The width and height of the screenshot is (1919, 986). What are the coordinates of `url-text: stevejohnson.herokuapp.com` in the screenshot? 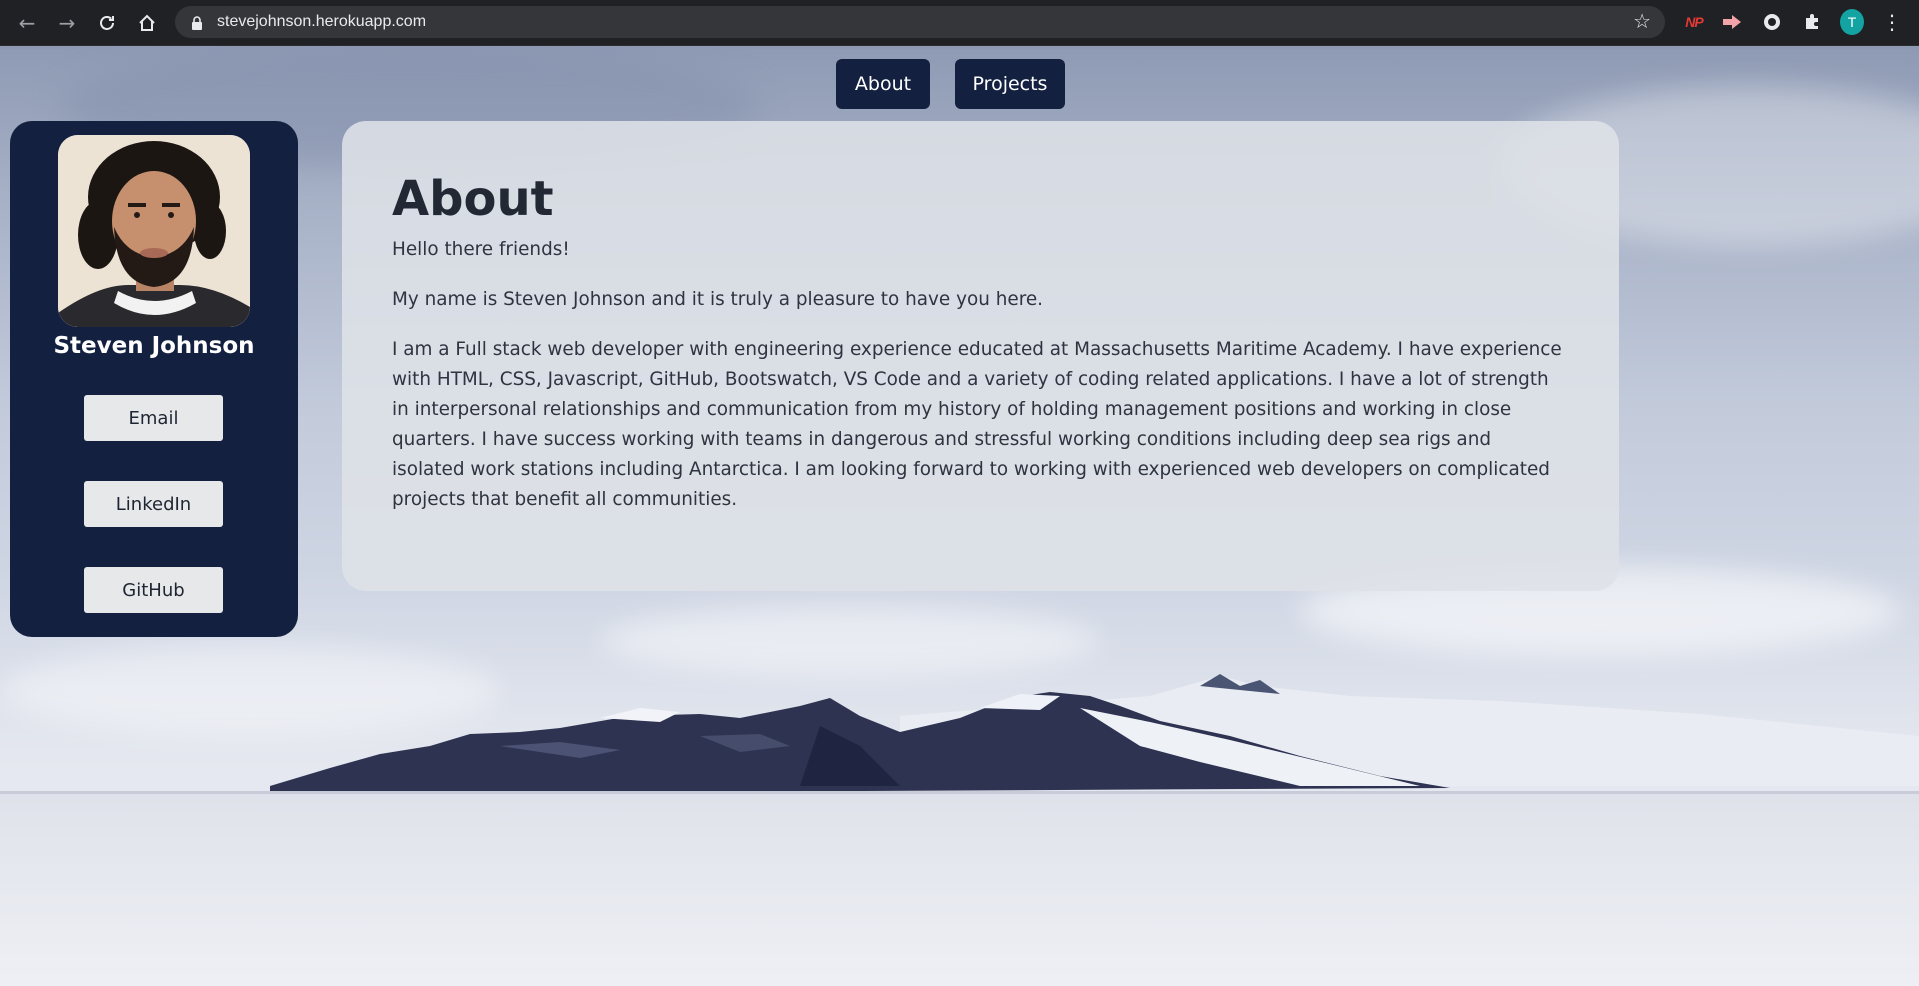 It's located at (322, 21).